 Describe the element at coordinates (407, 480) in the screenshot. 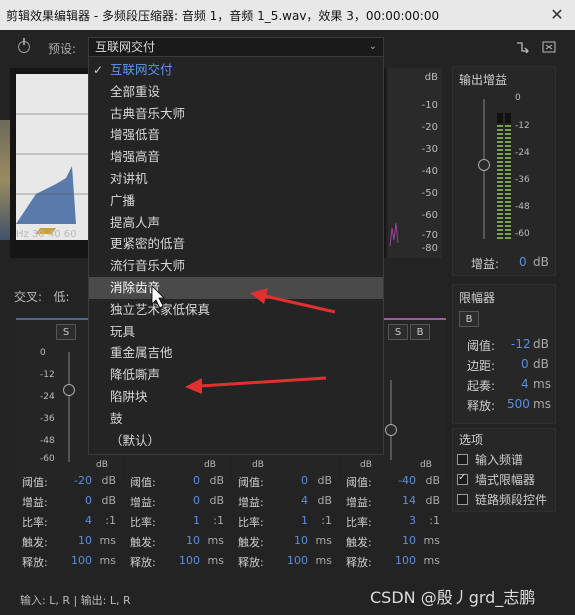

I see `band-4-threshold: -40` at that location.